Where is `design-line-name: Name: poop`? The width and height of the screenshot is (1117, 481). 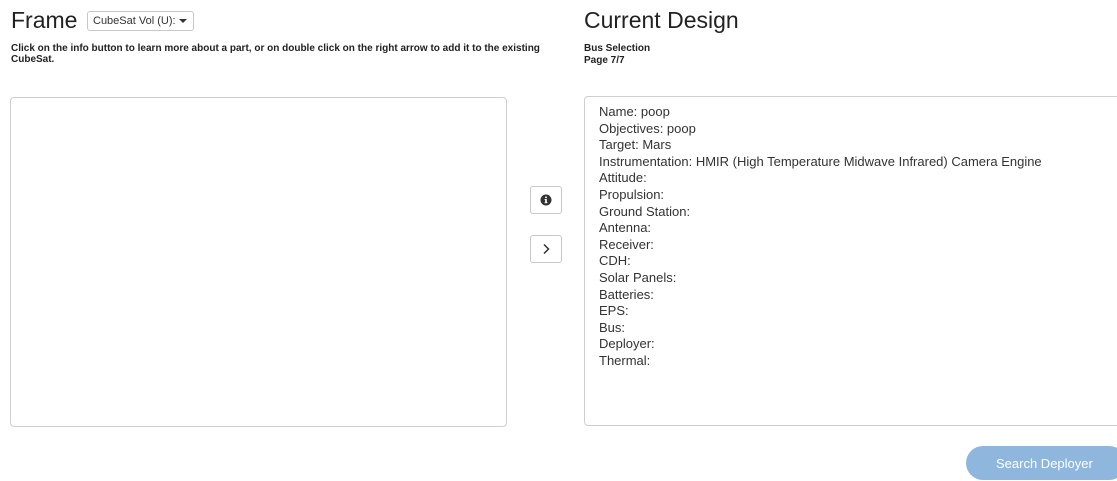
design-line-name: Name: poop is located at coordinates (634, 111).